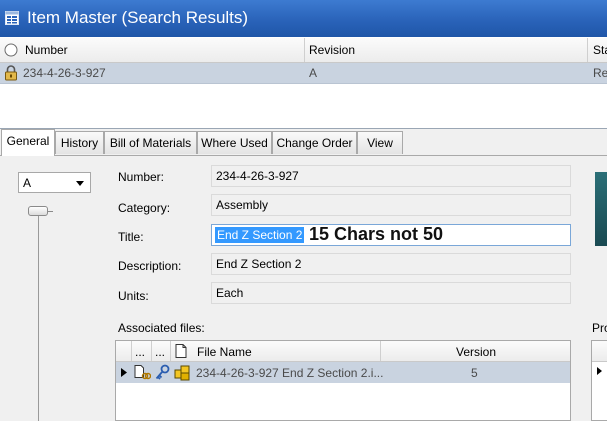 This screenshot has width=607, height=421. I want to click on revision-select: A, so click(54, 182).